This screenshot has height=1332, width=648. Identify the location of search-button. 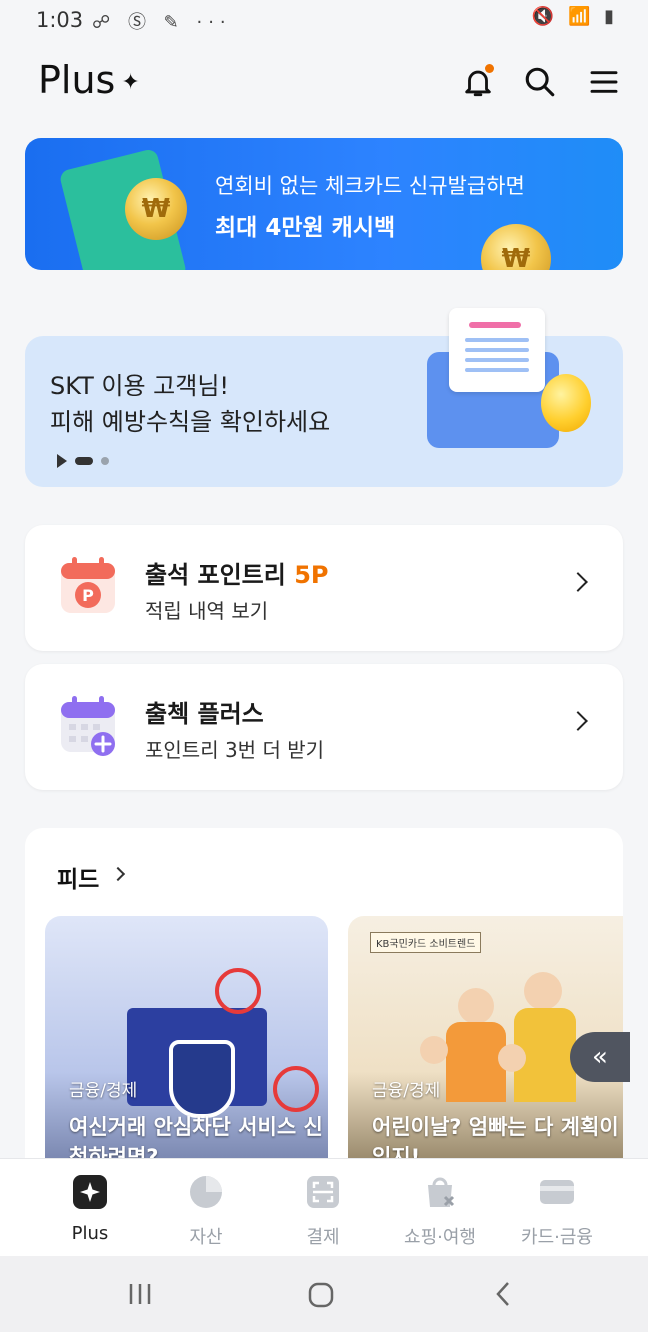
(540, 82).